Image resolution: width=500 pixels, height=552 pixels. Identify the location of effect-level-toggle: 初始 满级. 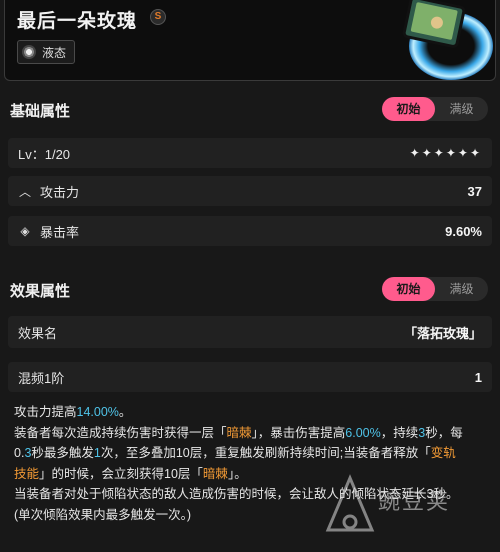
(435, 289).